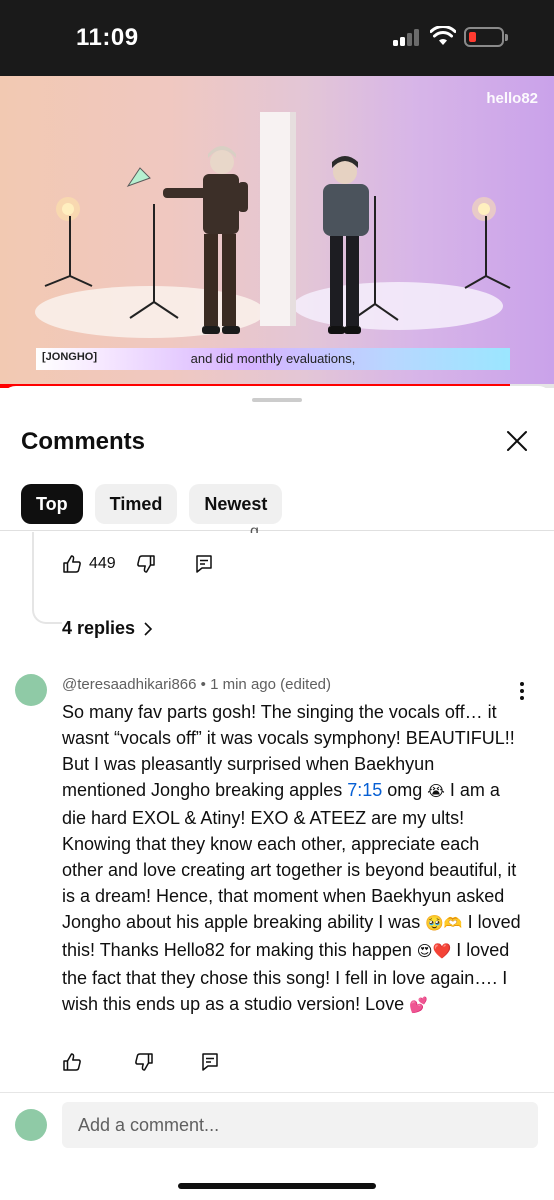 The width and height of the screenshot is (554, 1200). What do you see at coordinates (52, 504) in the screenshot?
I see `tab-top: Top` at bounding box center [52, 504].